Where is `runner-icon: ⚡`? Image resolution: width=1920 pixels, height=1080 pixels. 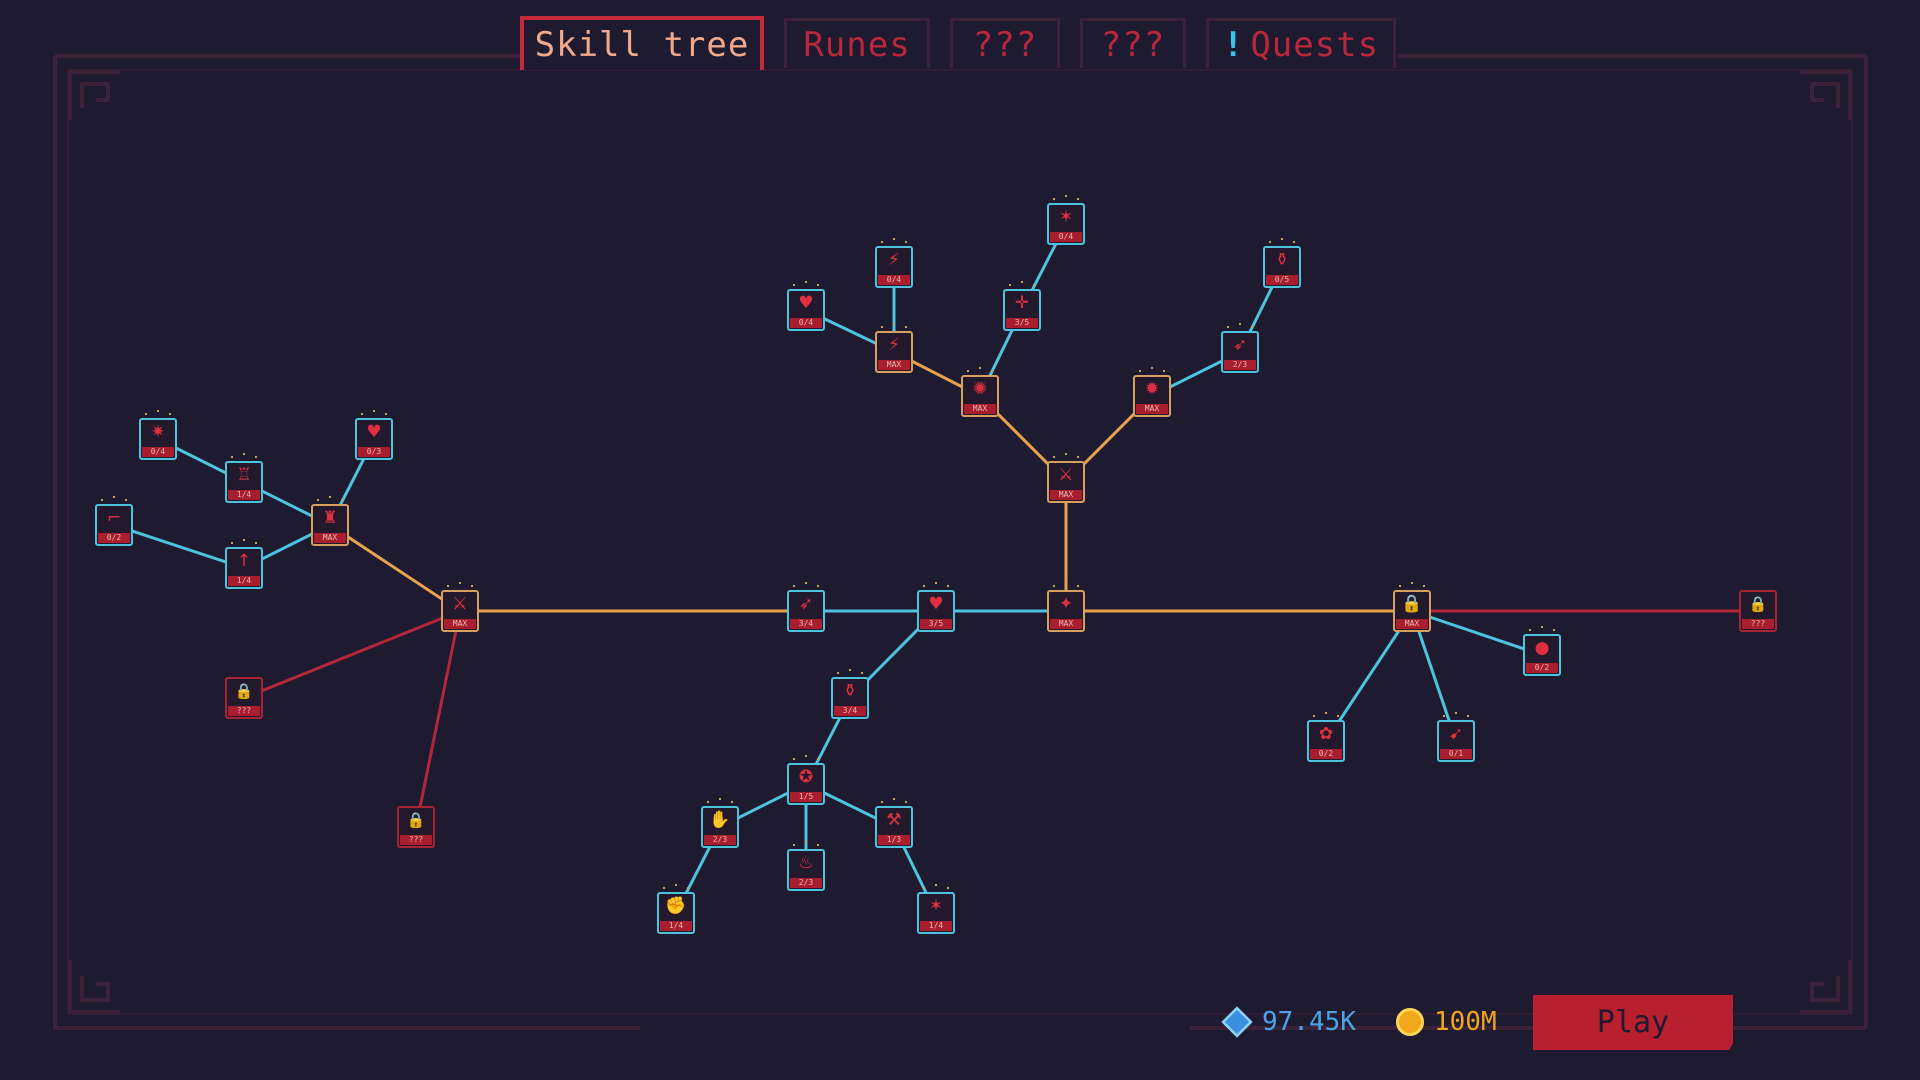
runner-icon: ⚡ is located at coordinates (894, 345).